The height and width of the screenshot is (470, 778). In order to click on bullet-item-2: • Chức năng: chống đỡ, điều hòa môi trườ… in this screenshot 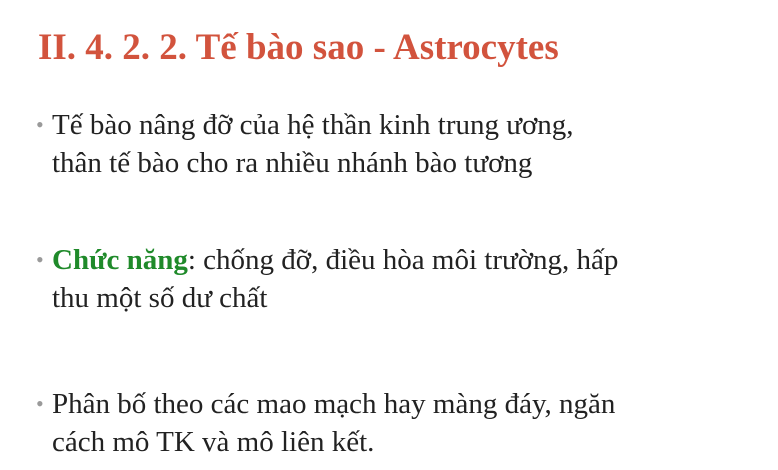, I will do `click(396, 279)`.